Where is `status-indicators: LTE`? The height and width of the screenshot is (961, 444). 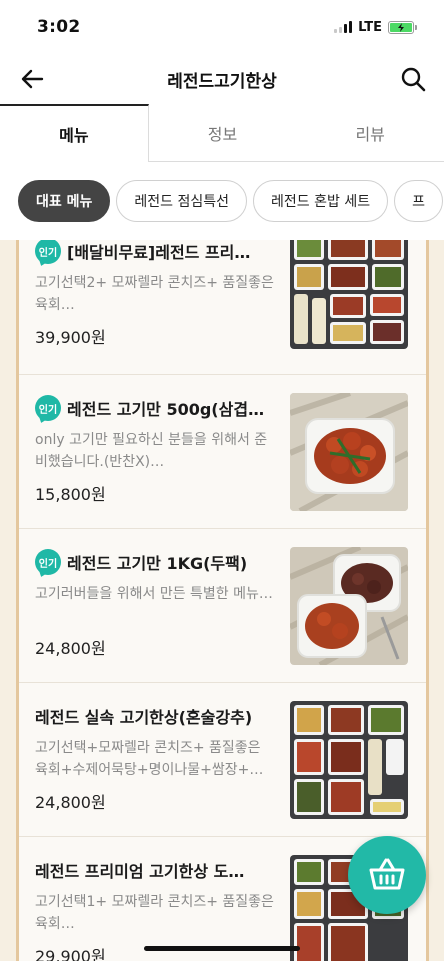 status-indicators: LTE is located at coordinates (375, 27).